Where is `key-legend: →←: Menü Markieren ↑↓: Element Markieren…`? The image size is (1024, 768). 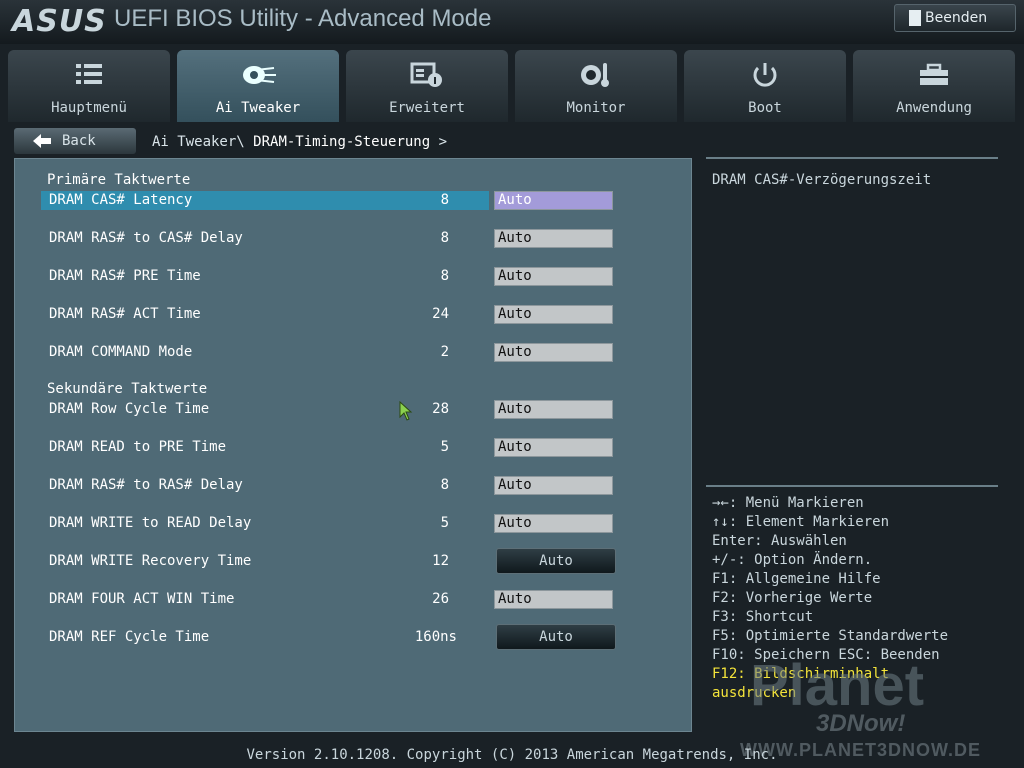 key-legend: →←: Menü Markieren ↑↓: Element Markieren… is located at coordinates (830, 598).